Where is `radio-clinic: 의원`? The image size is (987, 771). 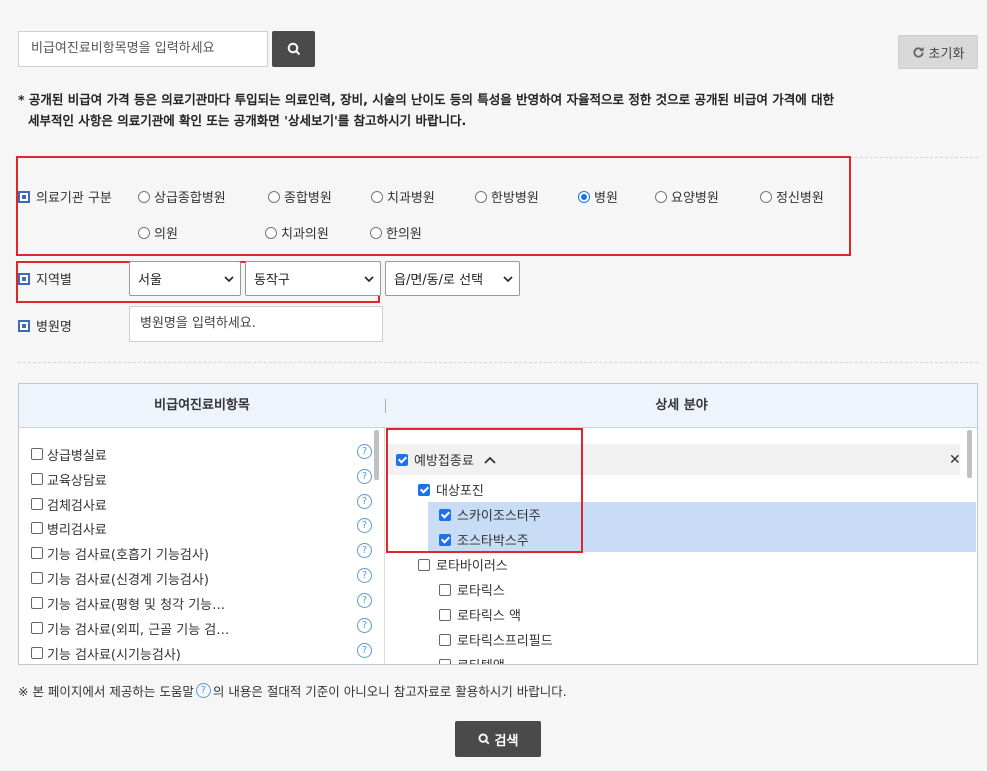
radio-clinic: 의원 is located at coordinates (158, 232).